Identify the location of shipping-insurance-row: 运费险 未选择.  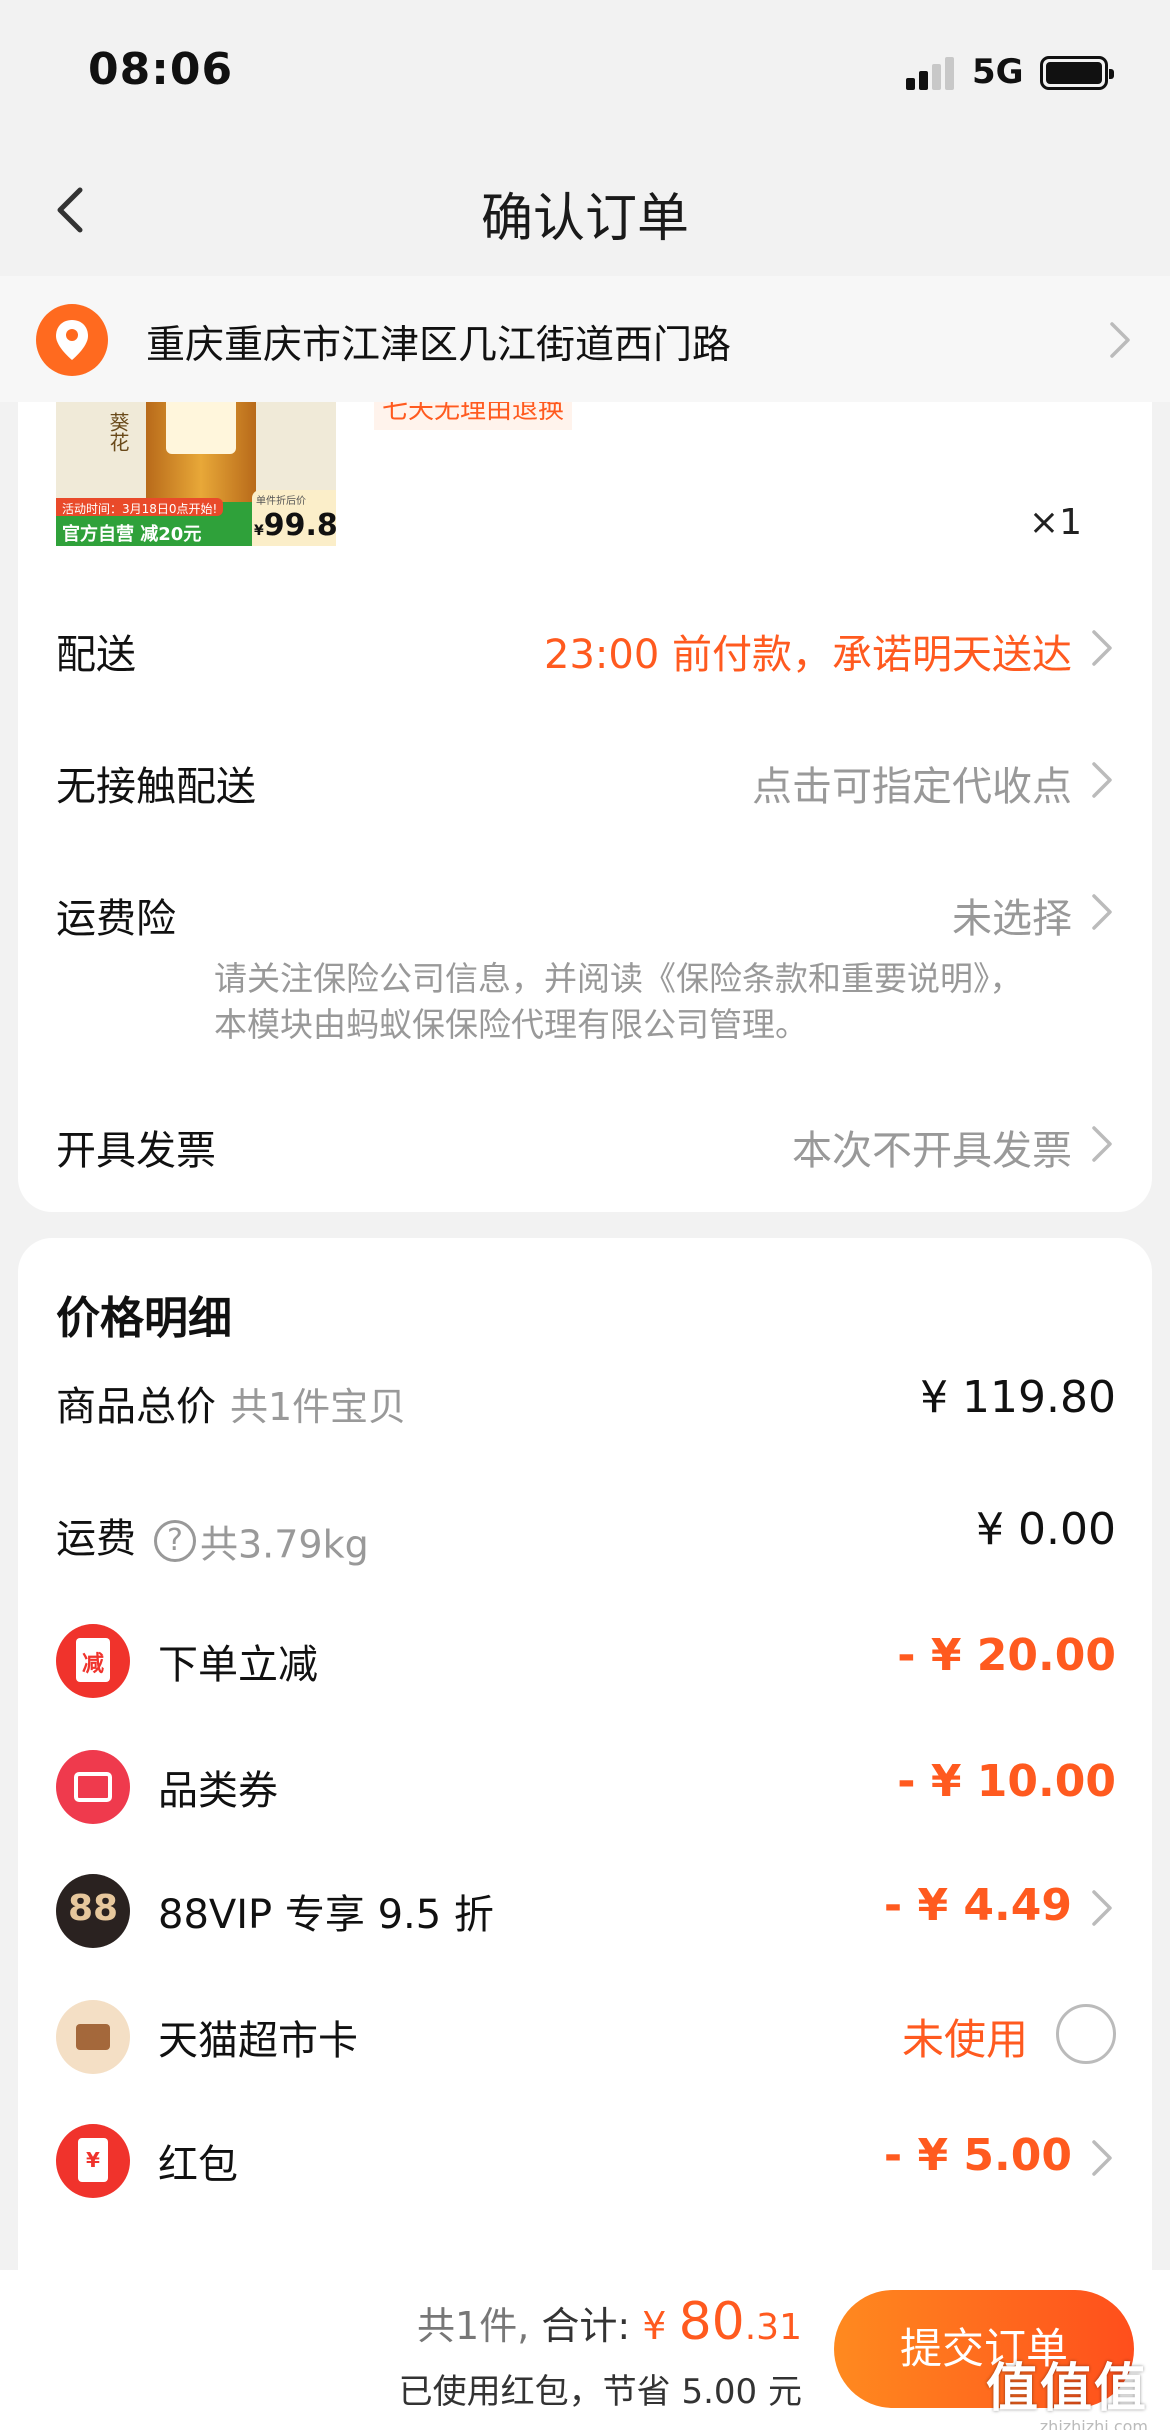
(585, 911).